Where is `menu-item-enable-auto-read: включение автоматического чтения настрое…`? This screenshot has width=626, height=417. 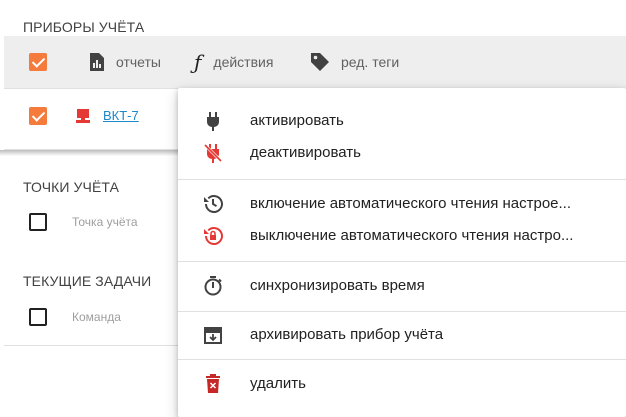 menu-item-enable-auto-read: включение автоматического чтения настрое… is located at coordinates (402, 203).